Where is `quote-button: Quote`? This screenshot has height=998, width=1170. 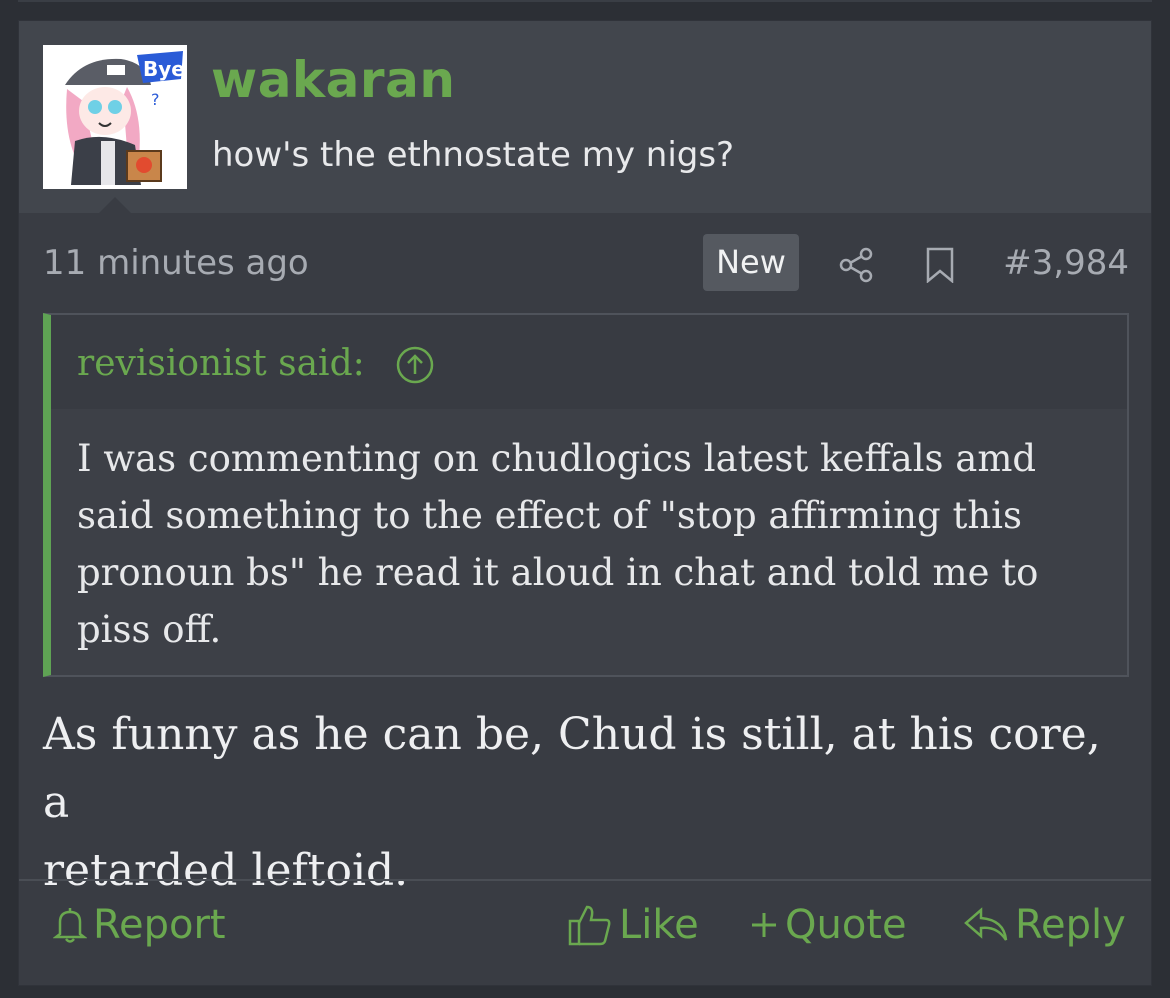 quote-button: Quote is located at coordinates (828, 925).